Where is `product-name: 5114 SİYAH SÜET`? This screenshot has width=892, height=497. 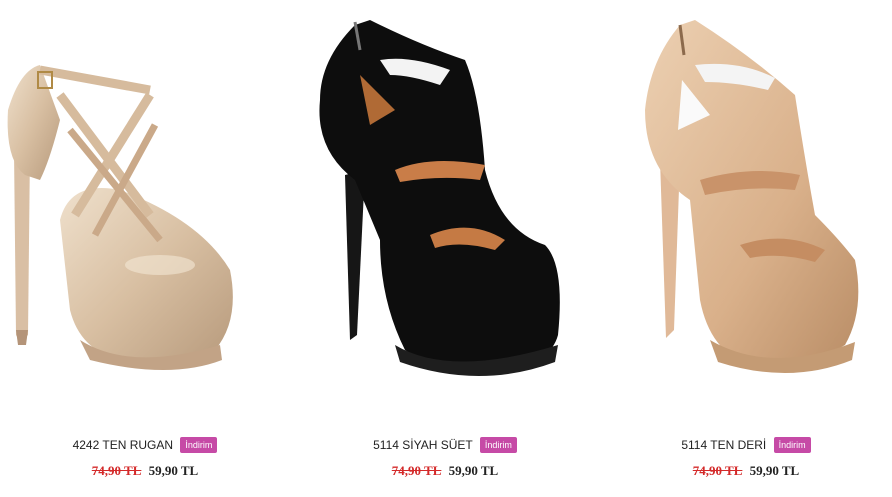 product-name: 5114 SİYAH SÜET is located at coordinates (422, 445).